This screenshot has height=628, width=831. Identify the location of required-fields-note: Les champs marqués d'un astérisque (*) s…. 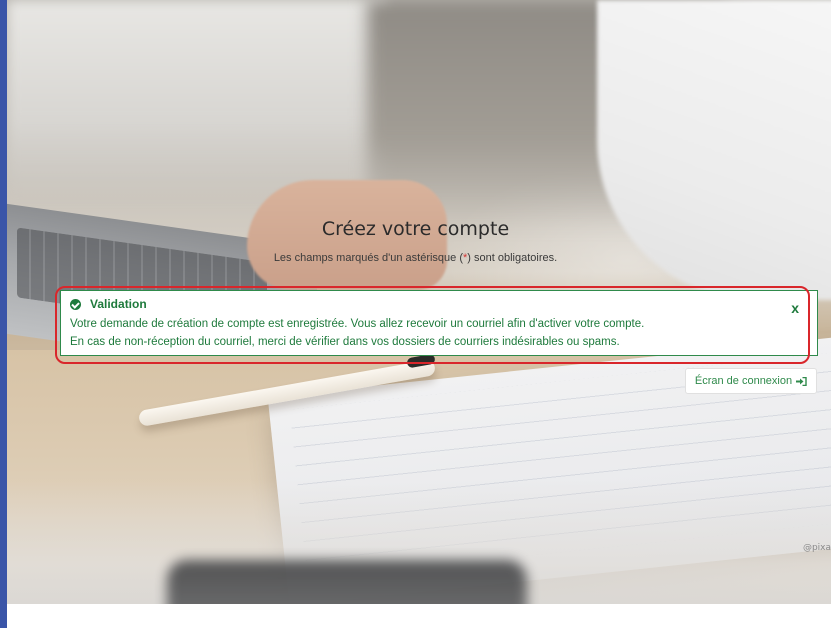
(415, 258).